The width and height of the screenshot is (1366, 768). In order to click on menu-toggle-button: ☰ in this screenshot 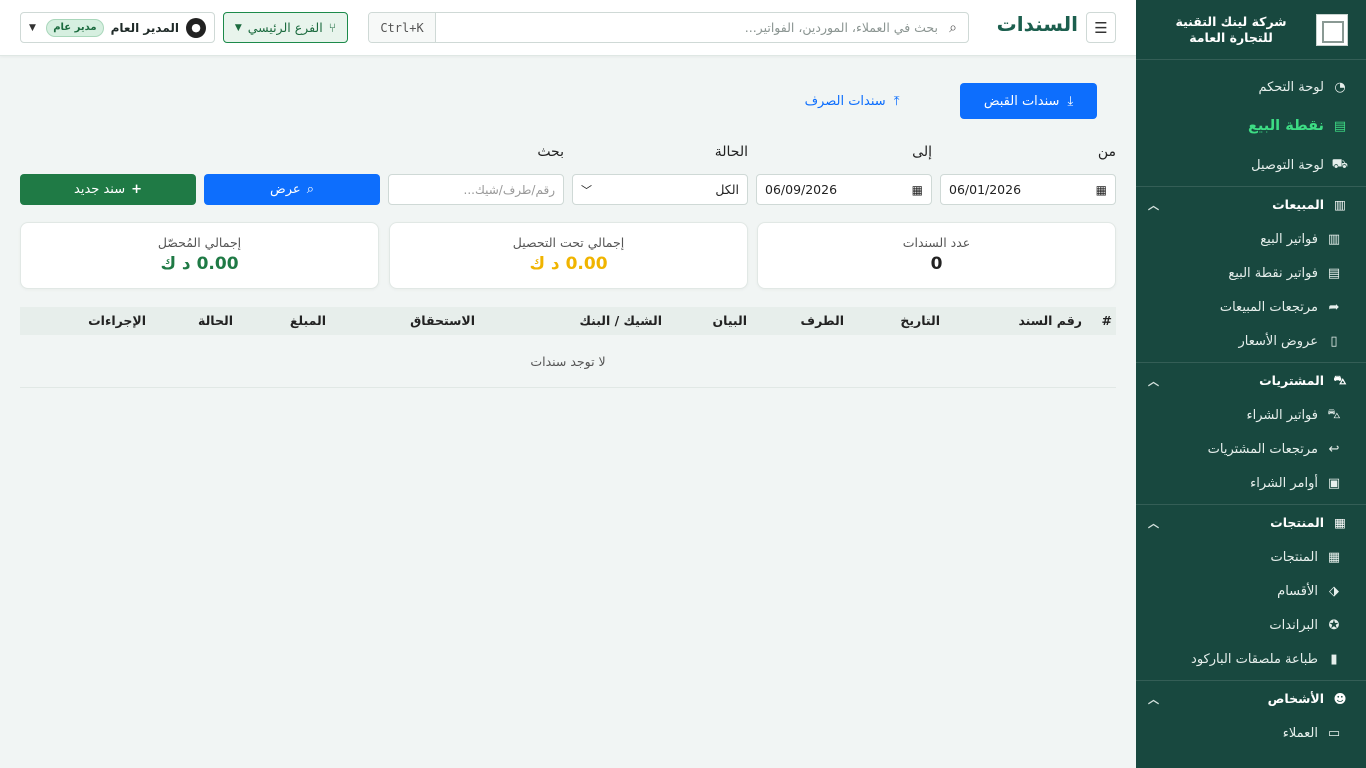, I will do `click(1101, 27)`.